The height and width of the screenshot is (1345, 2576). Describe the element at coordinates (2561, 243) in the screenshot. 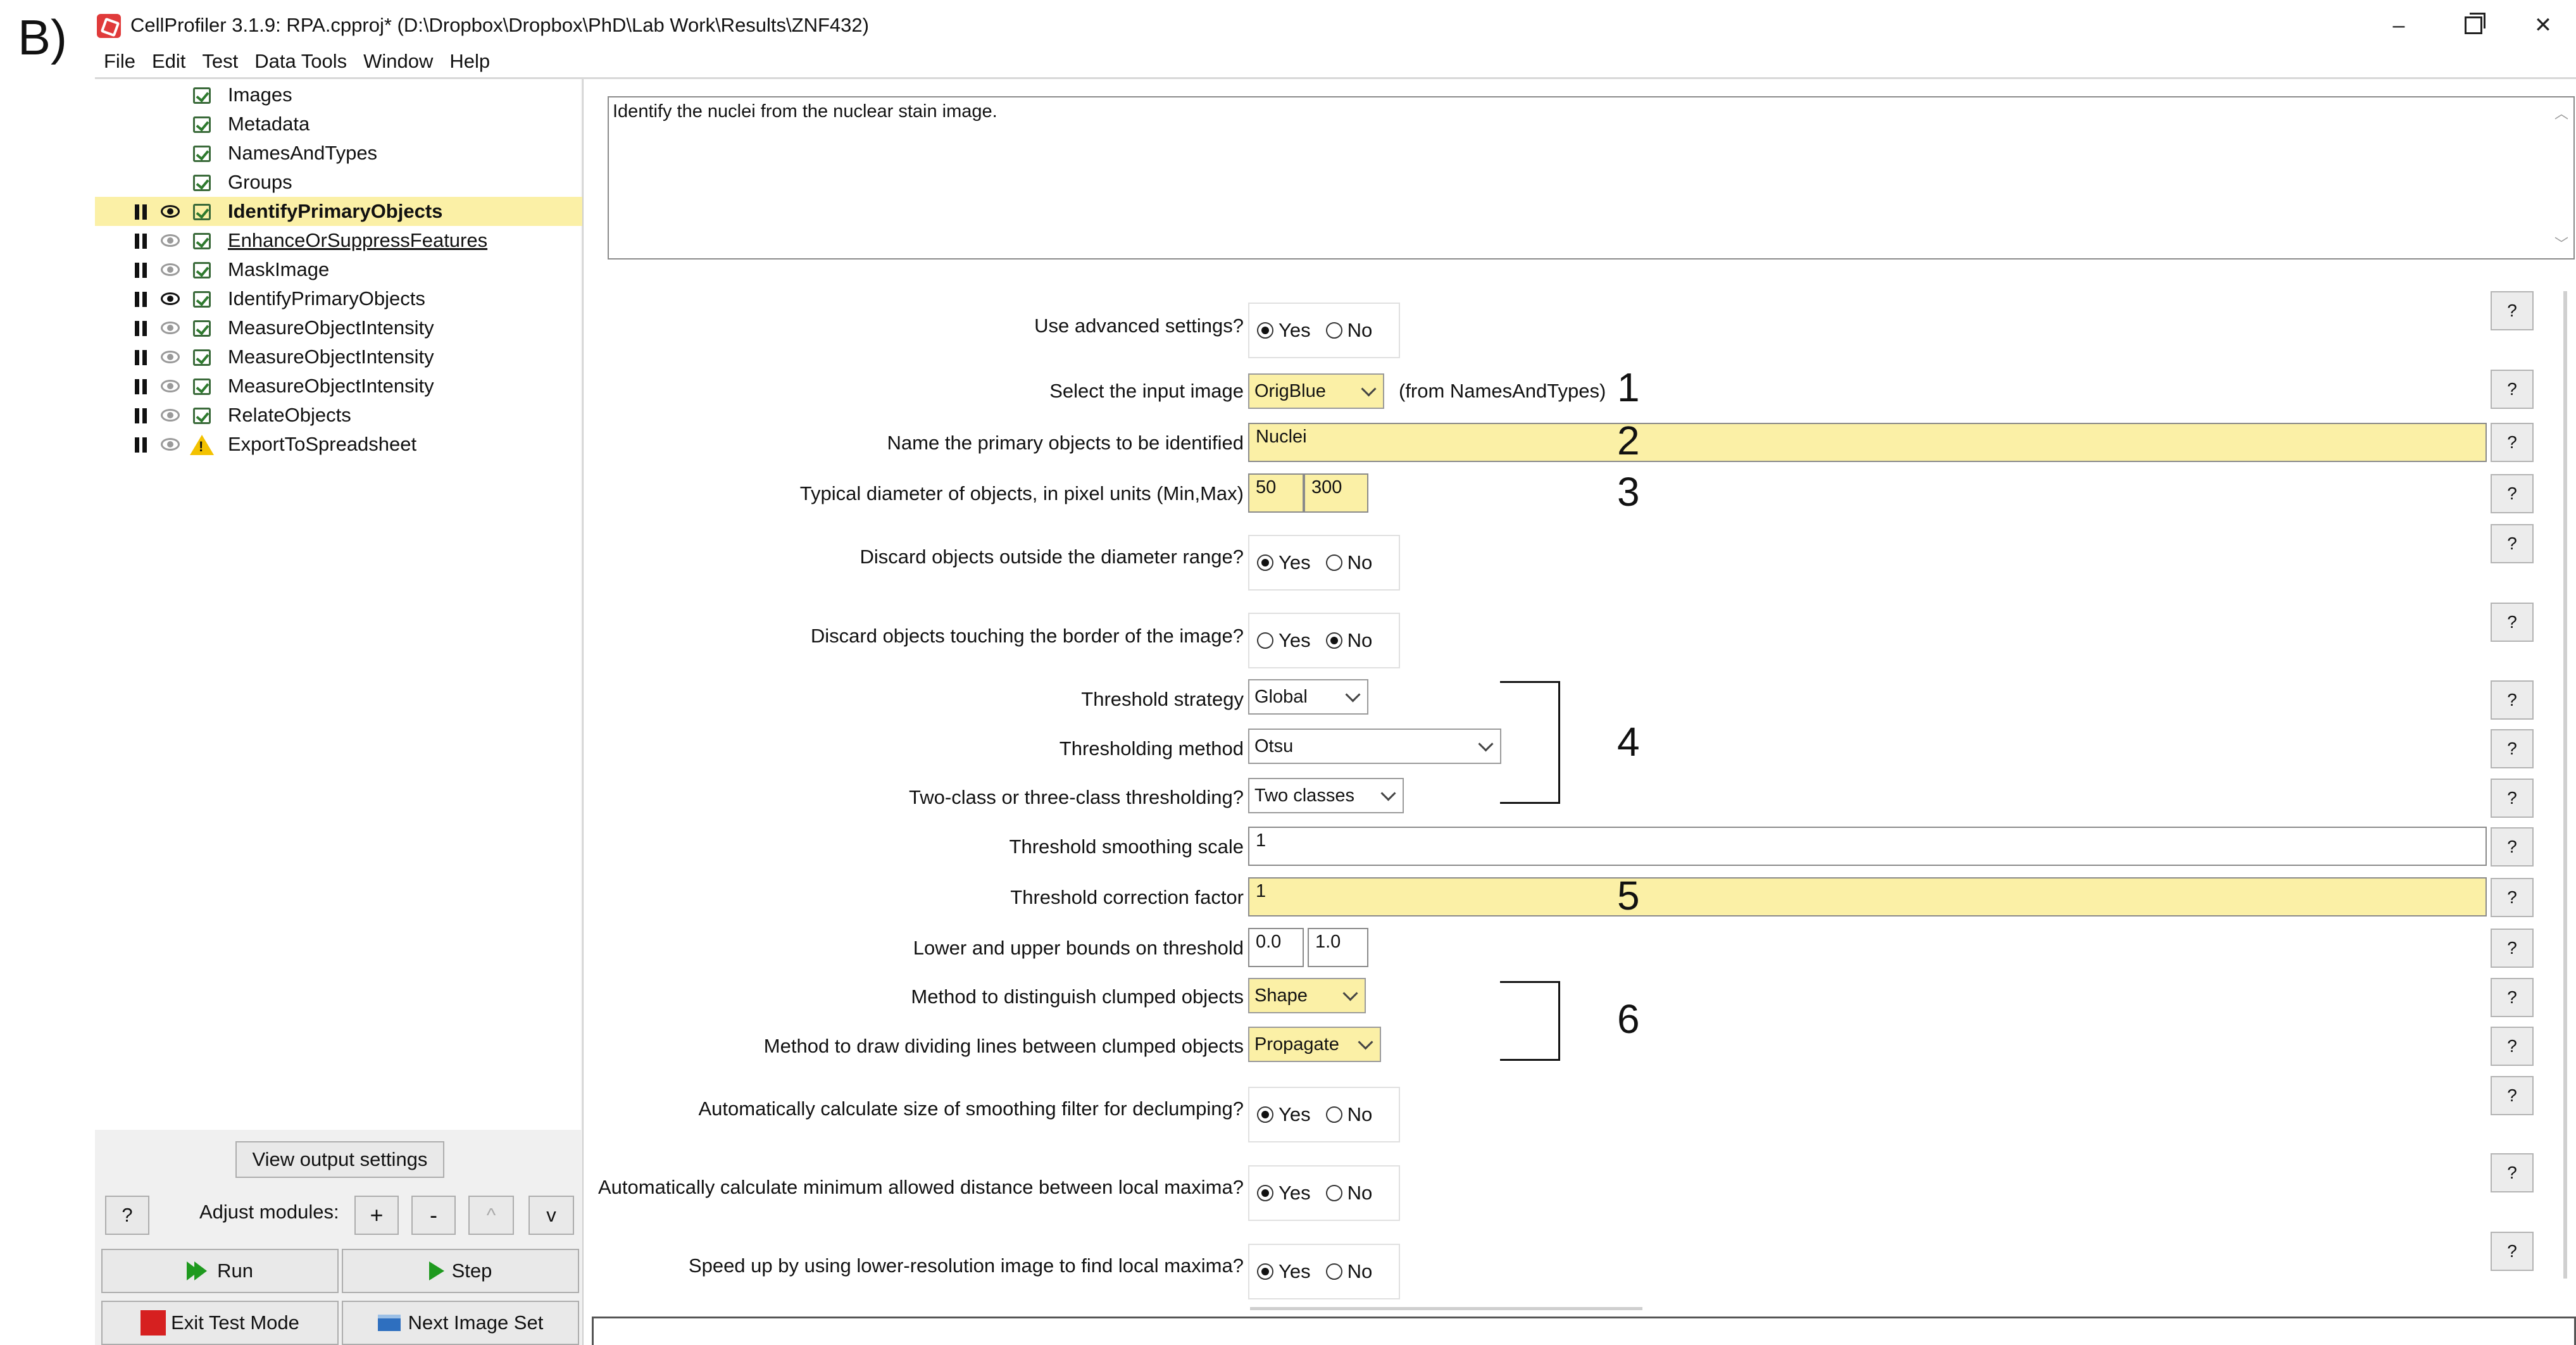

I see `scroll-down-icon: ﹀` at that location.